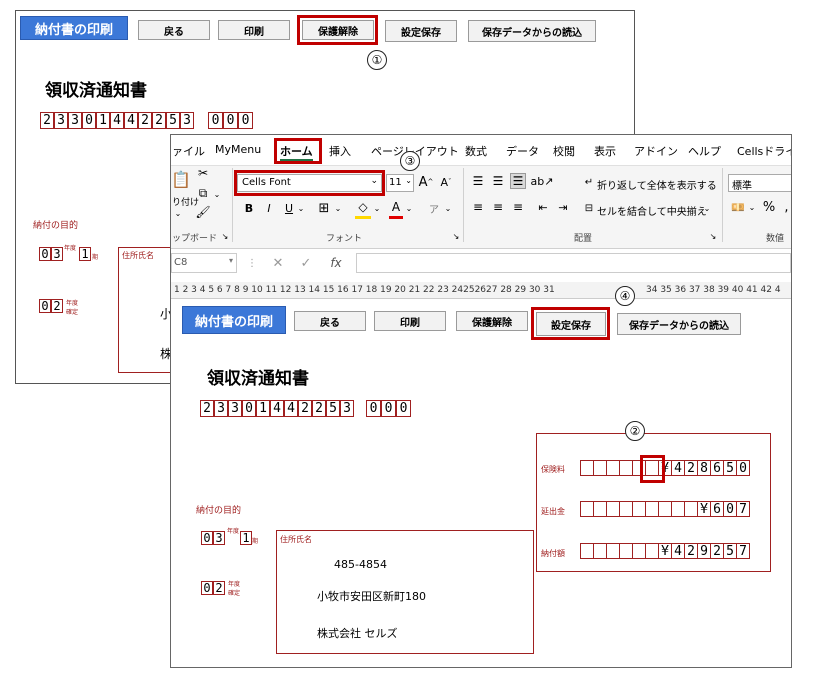 The height and width of the screenshot is (686, 816). What do you see at coordinates (238, 149) in the screenshot?
I see `ribbon-tab: MyMenu` at bounding box center [238, 149].